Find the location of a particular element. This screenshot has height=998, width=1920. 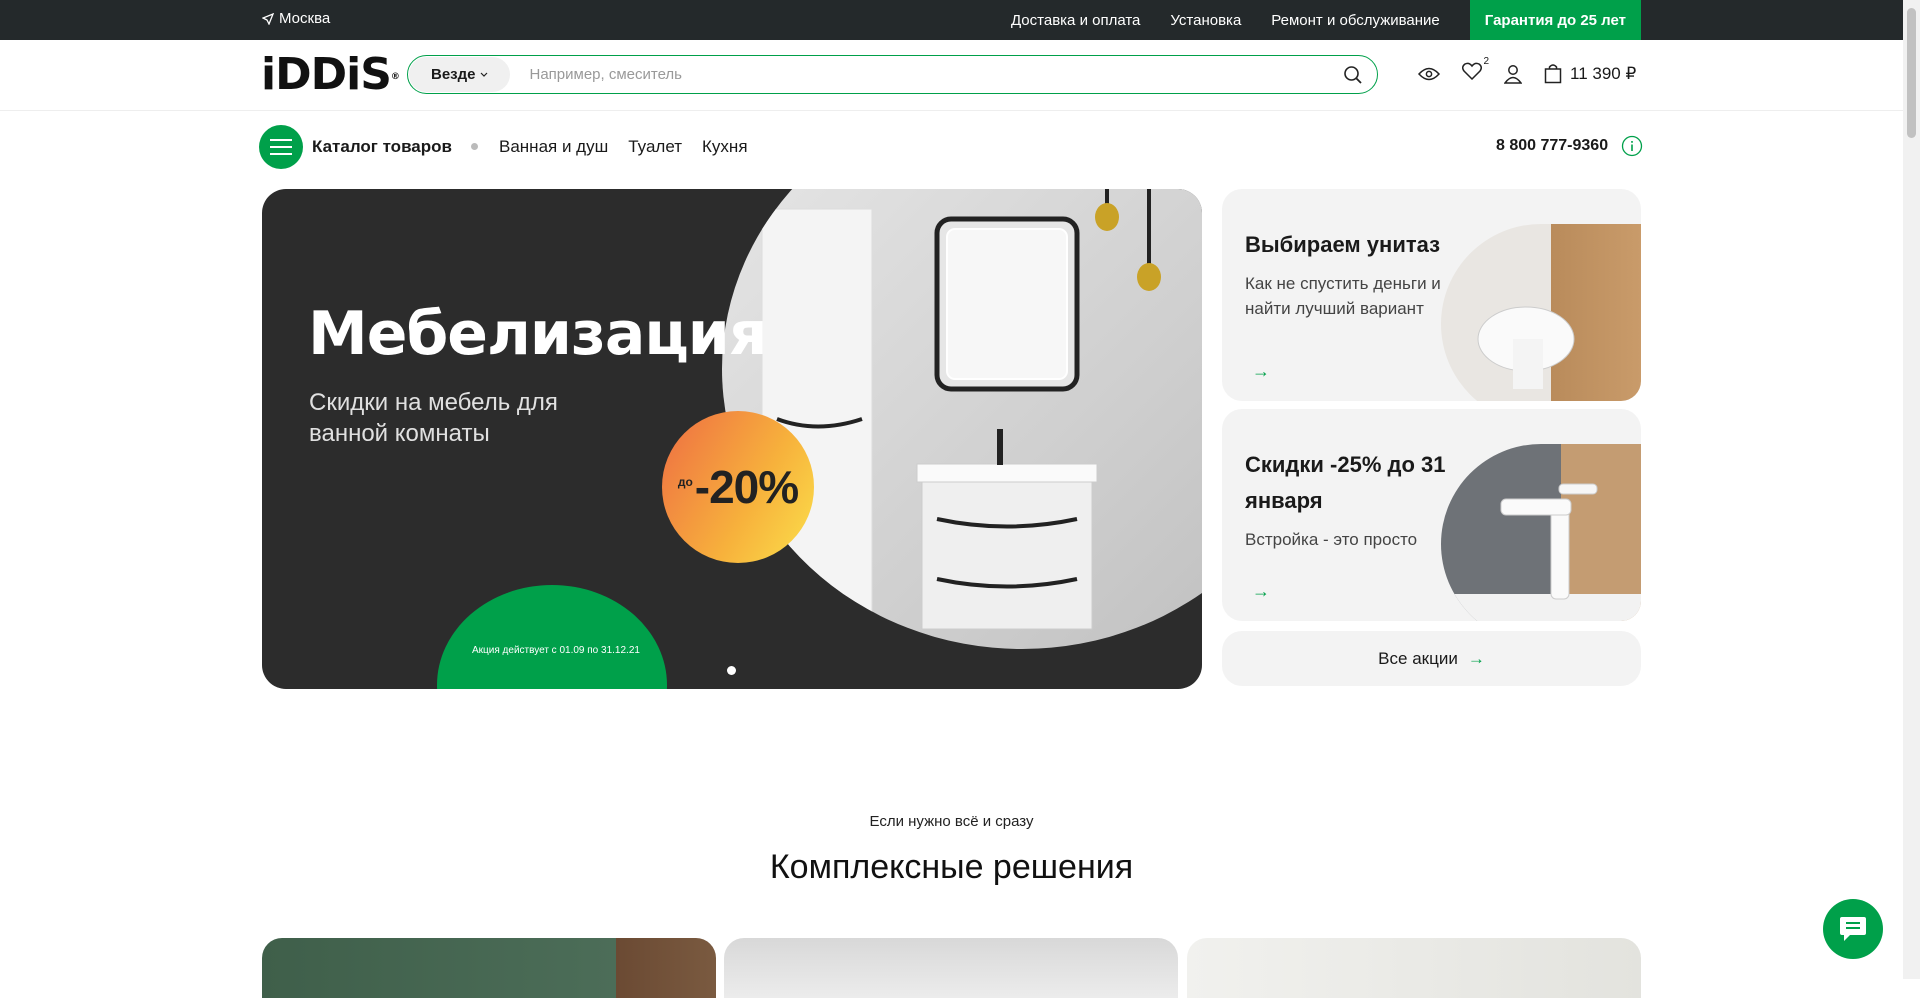

cart-button: 11 390 ₽ is located at coordinates (1590, 74).